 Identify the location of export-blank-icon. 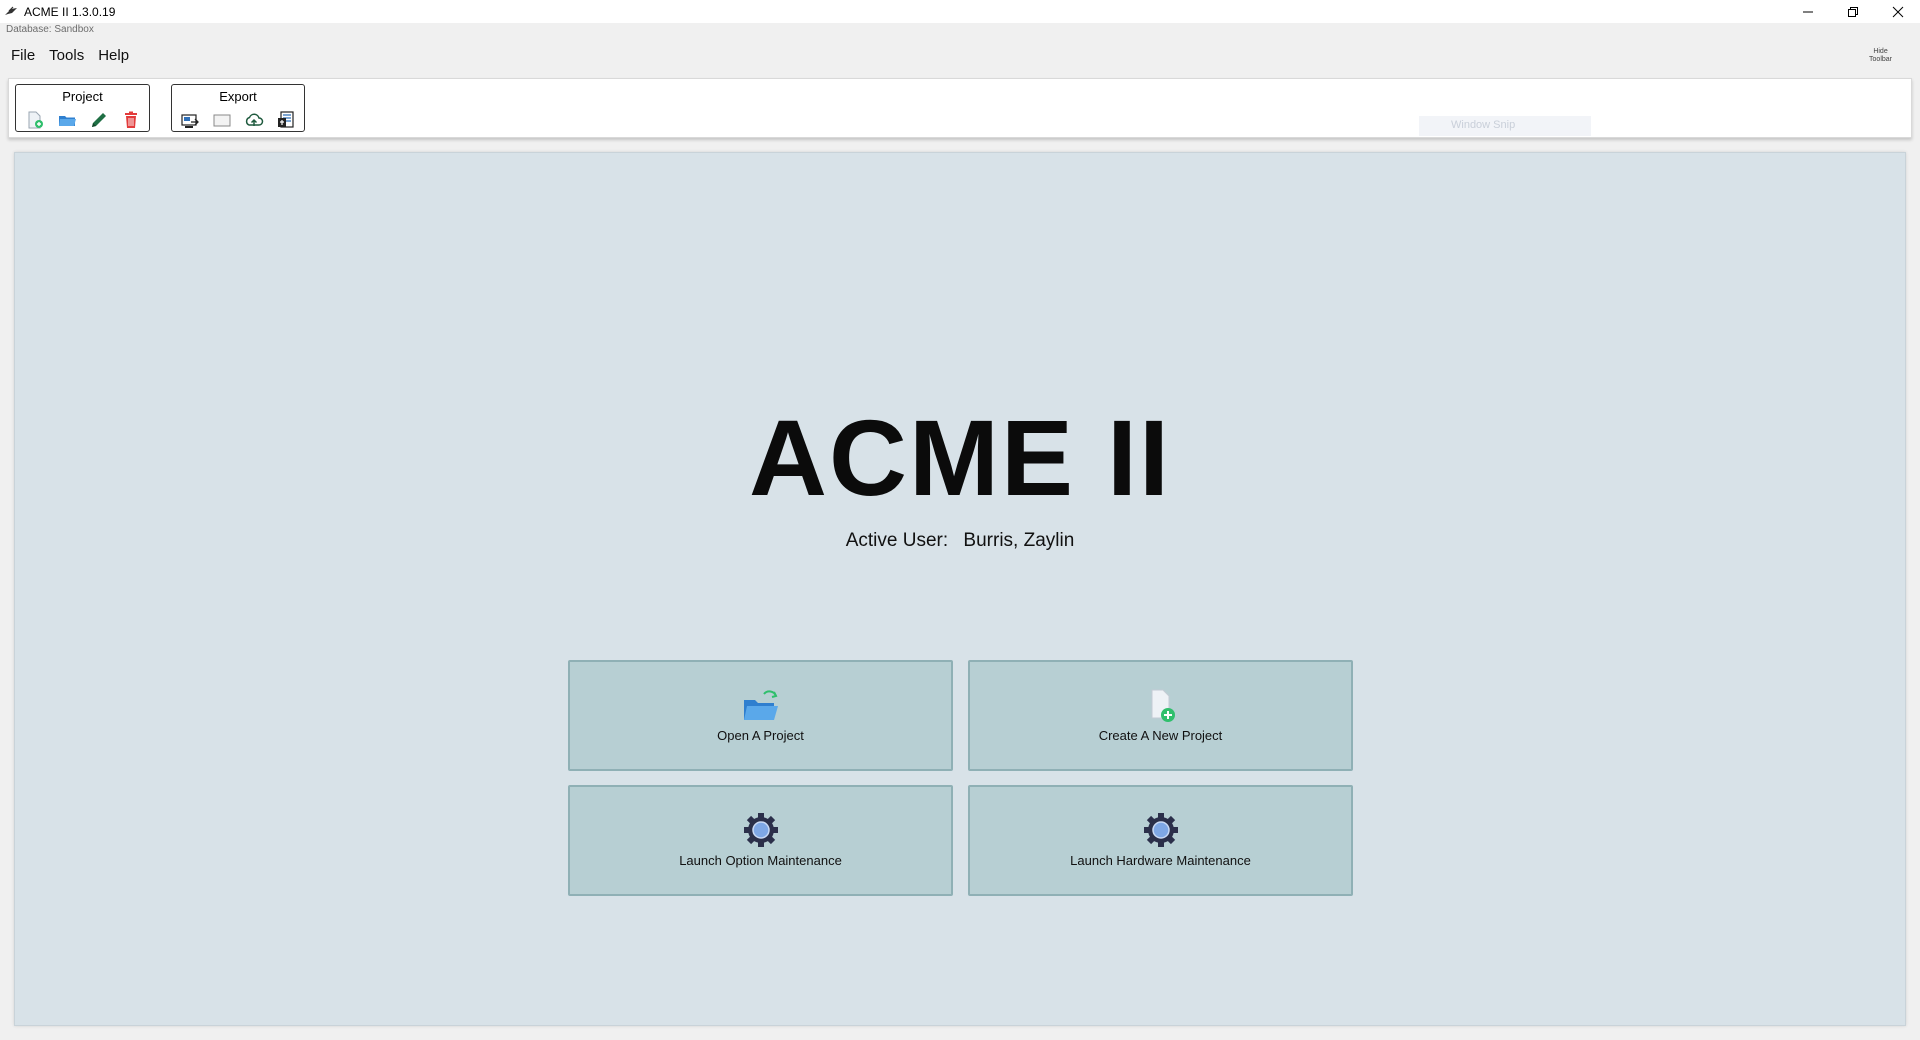
(222, 120).